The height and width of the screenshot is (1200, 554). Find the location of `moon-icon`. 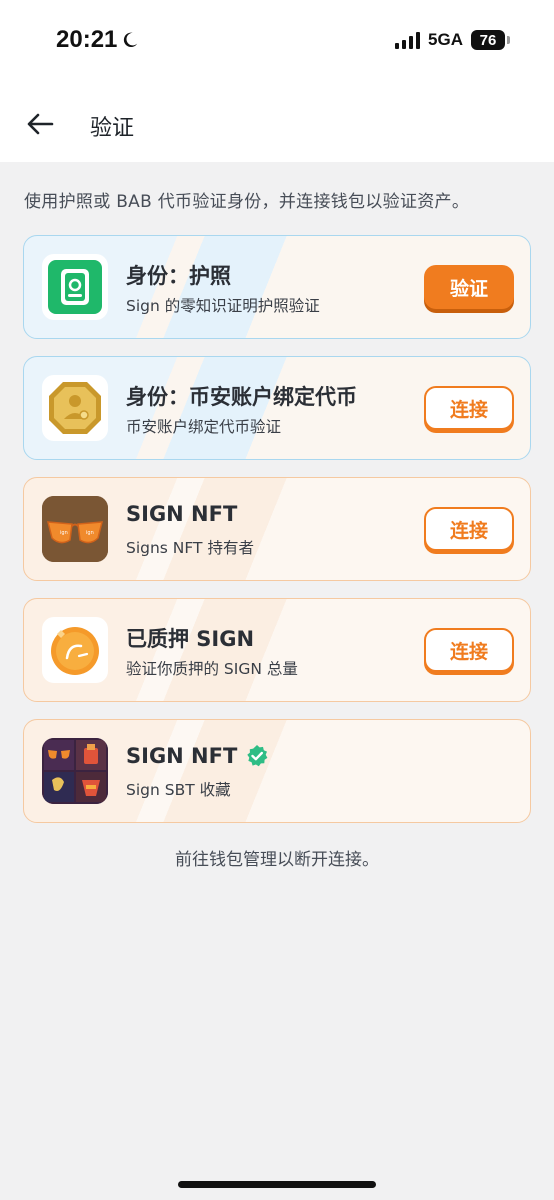

moon-icon is located at coordinates (131, 40).